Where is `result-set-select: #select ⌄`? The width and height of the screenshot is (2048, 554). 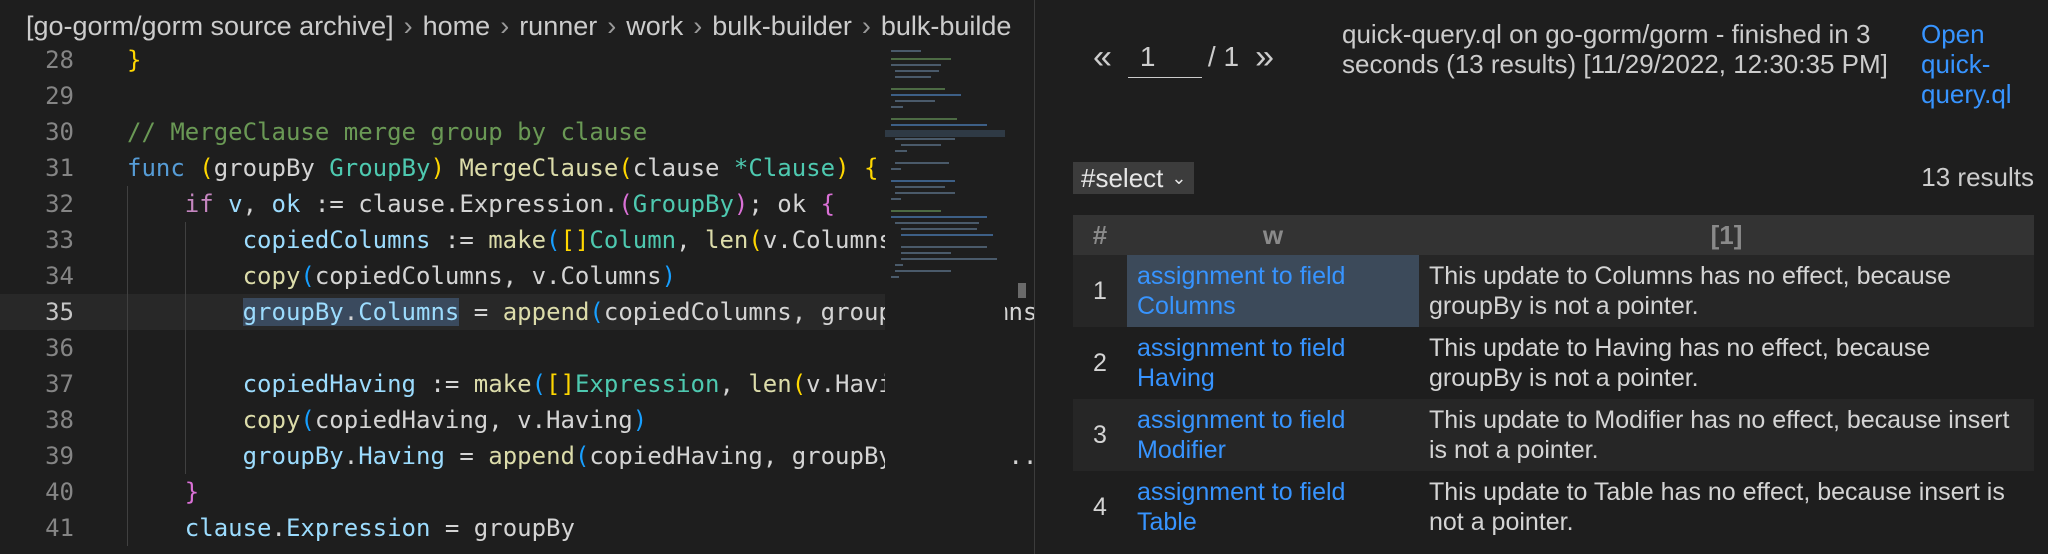
result-set-select: #select ⌄ is located at coordinates (1134, 178).